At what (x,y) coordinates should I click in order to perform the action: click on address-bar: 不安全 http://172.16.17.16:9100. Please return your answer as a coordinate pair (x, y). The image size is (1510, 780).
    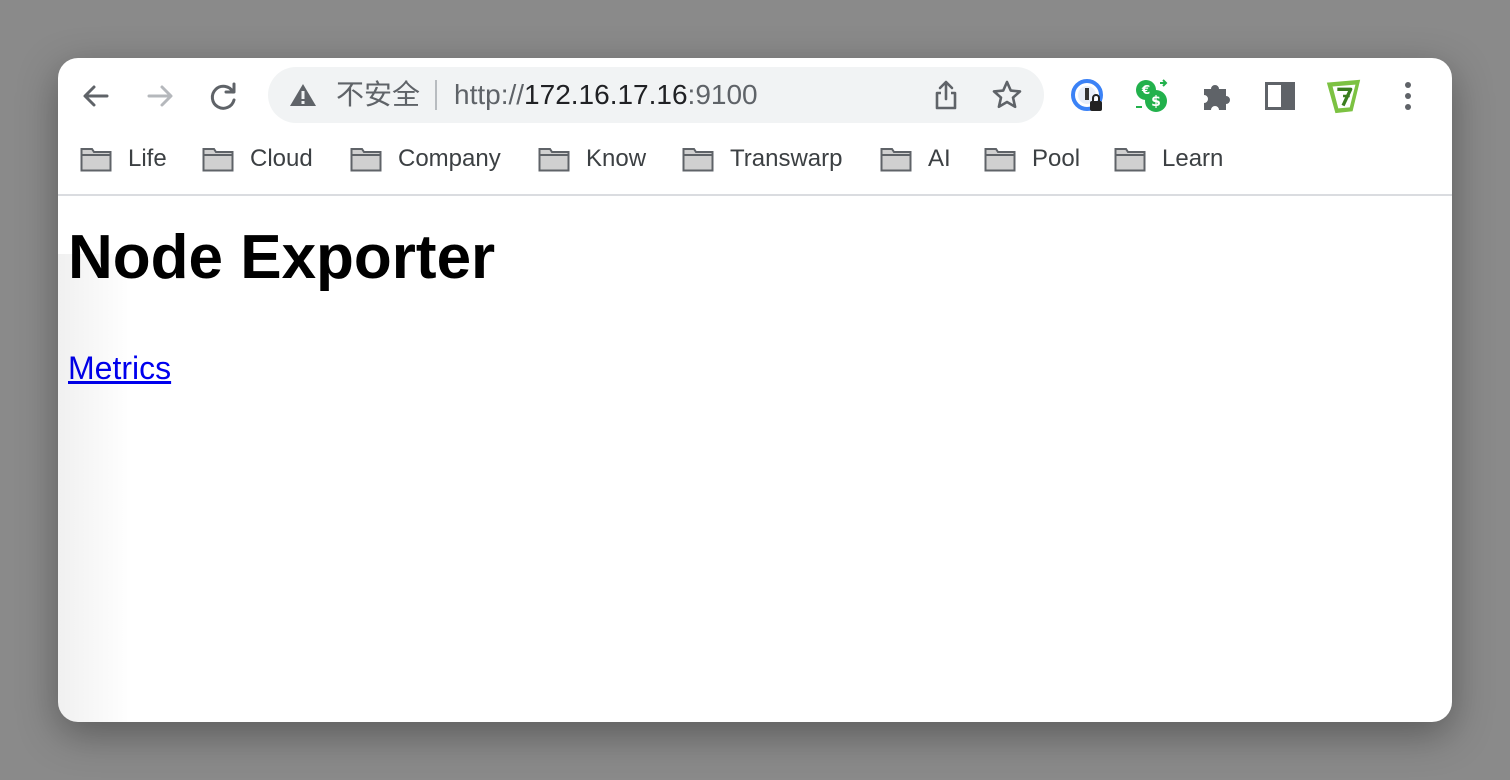
    Looking at the image, I should click on (656, 95).